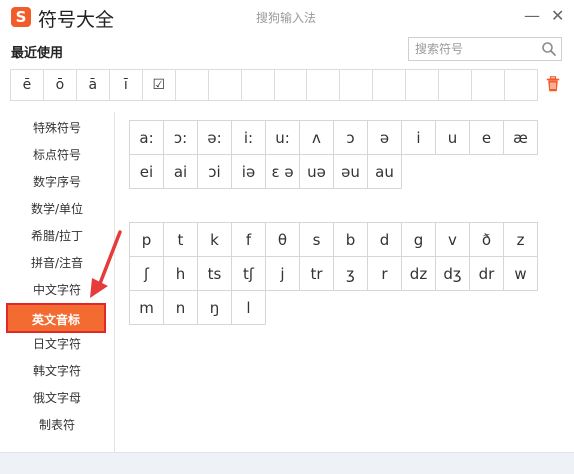 Image resolution: width=574 pixels, height=474 pixels. Describe the element at coordinates (351, 172) in the screenshot. I see `phonetic-symbol-cell: əu` at that location.